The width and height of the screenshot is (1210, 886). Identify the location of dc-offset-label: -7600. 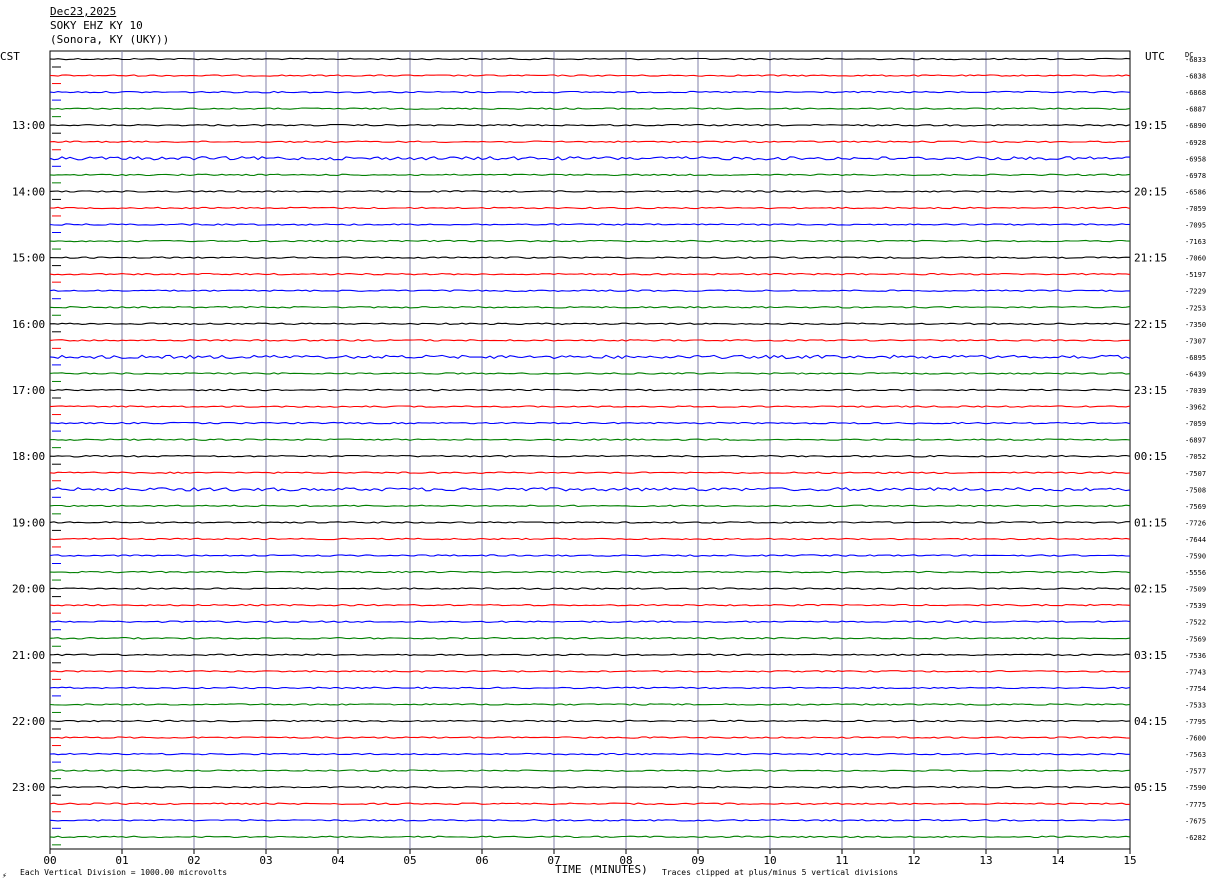
(1195, 739).